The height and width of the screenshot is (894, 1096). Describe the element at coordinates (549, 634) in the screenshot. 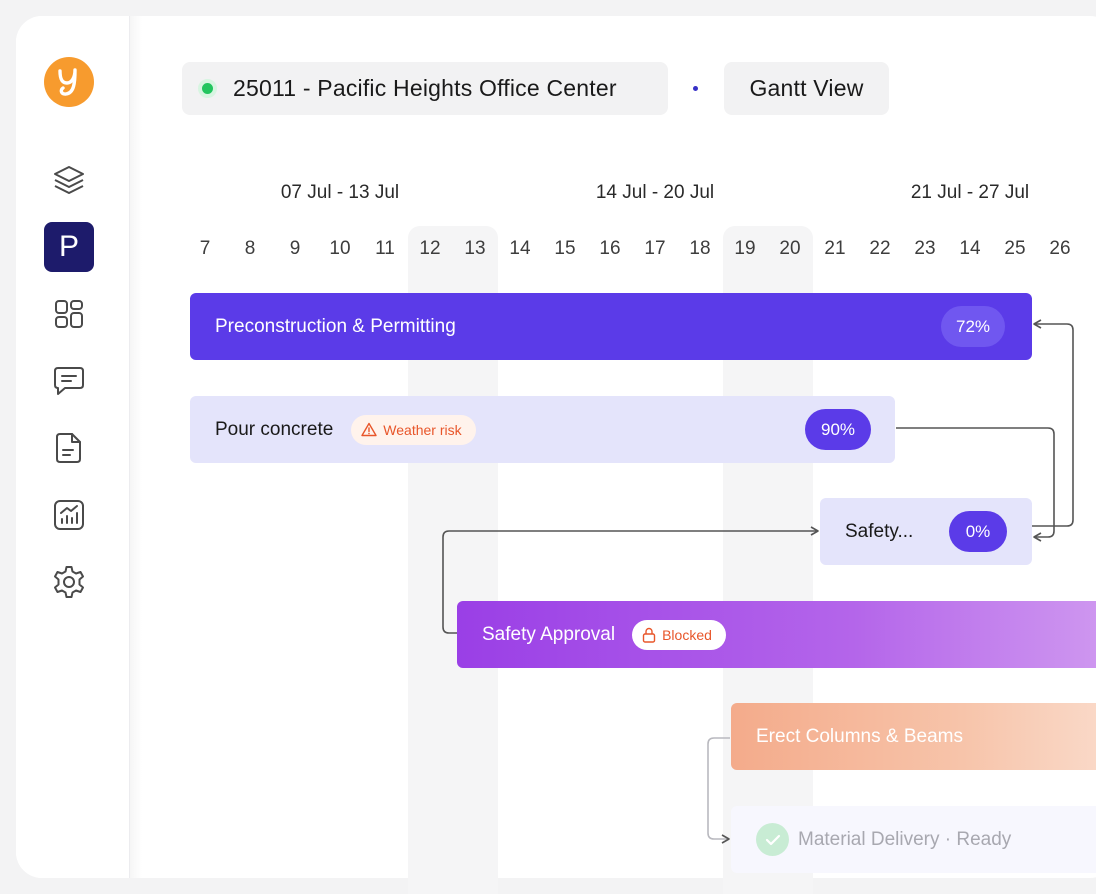

I see `task-name: Safety Approval` at that location.